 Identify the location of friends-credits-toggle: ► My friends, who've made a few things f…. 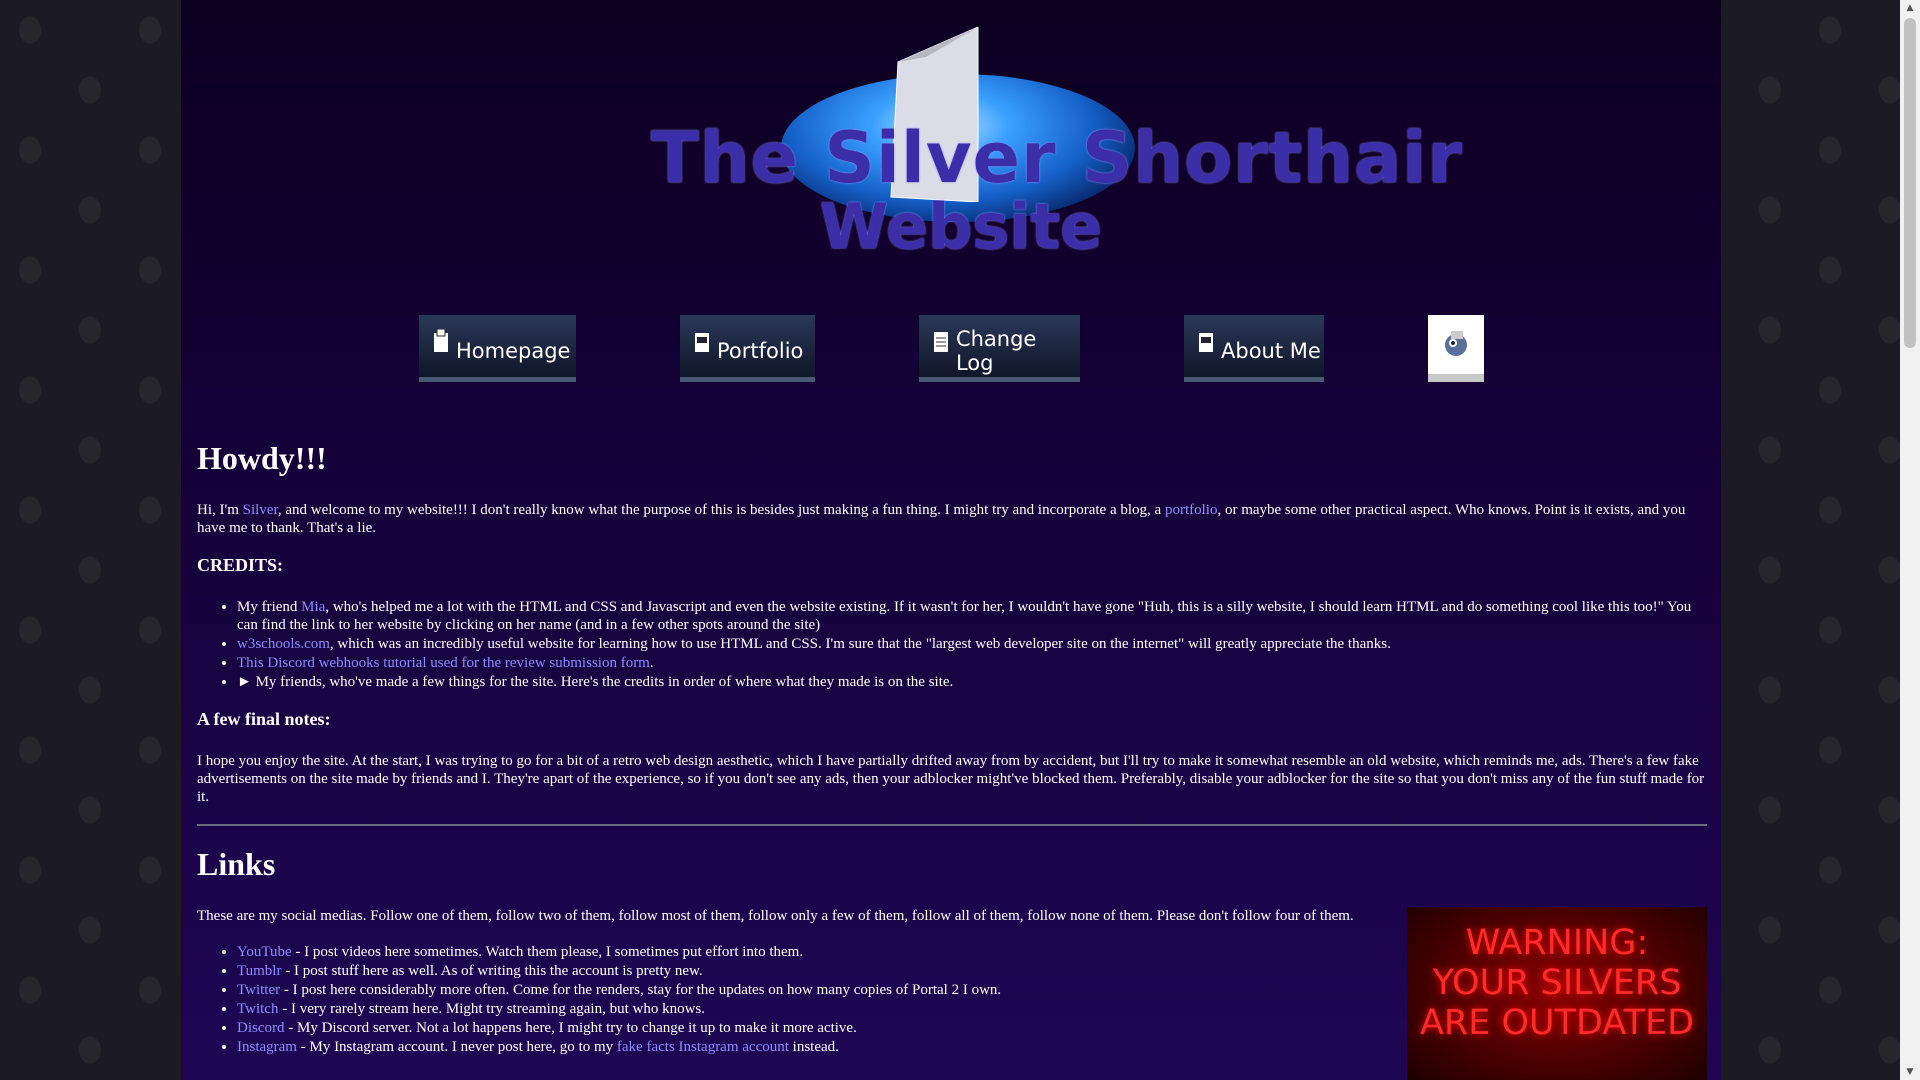
(972, 682).